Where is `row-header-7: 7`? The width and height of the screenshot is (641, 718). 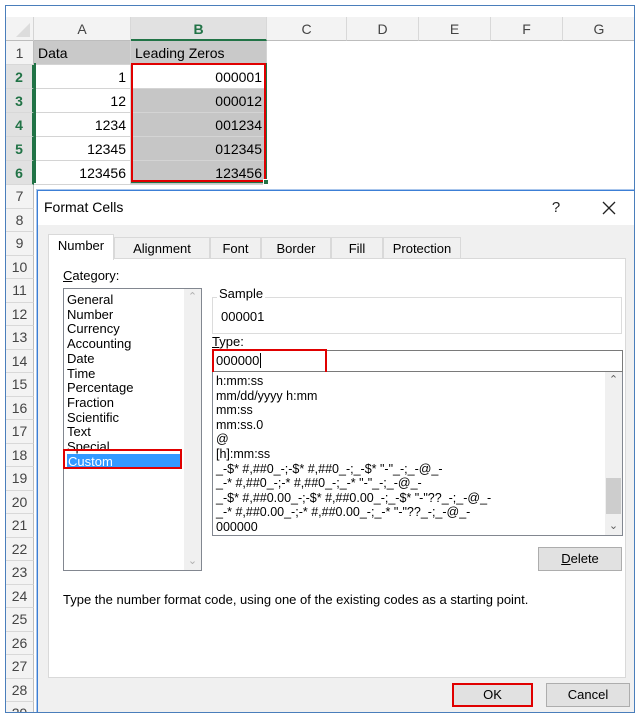 row-header-7: 7 is located at coordinates (20, 197).